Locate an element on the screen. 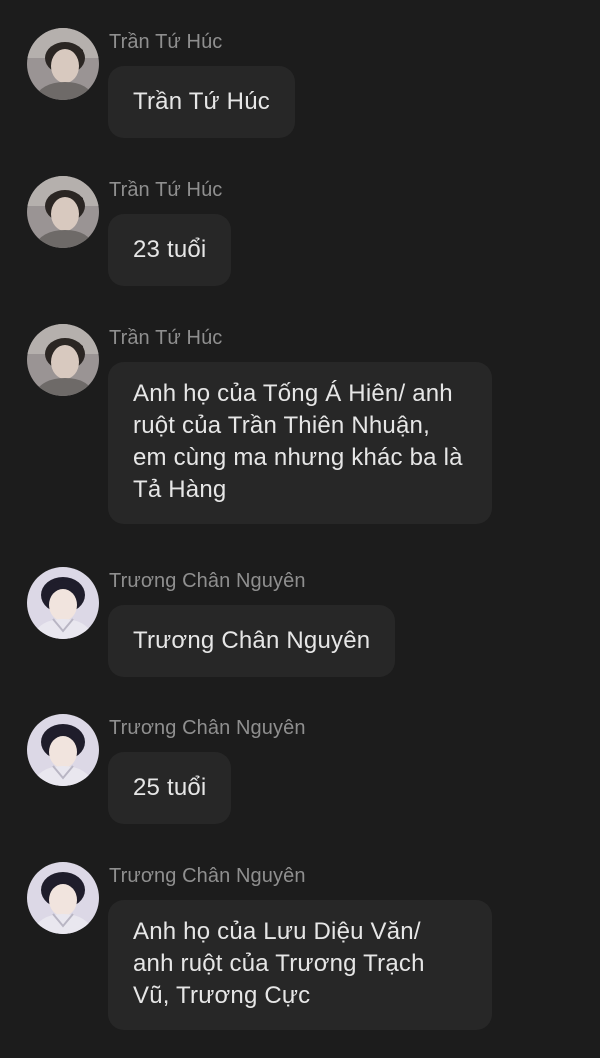 Image resolution: width=600 pixels, height=1058 pixels. message-text: 23 tuổi is located at coordinates (170, 249).